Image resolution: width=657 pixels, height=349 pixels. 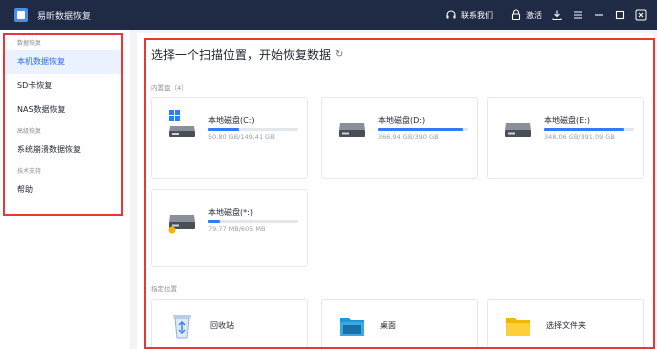 I want to click on app-title: 易昕数据恢复, so click(x=64, y=16).